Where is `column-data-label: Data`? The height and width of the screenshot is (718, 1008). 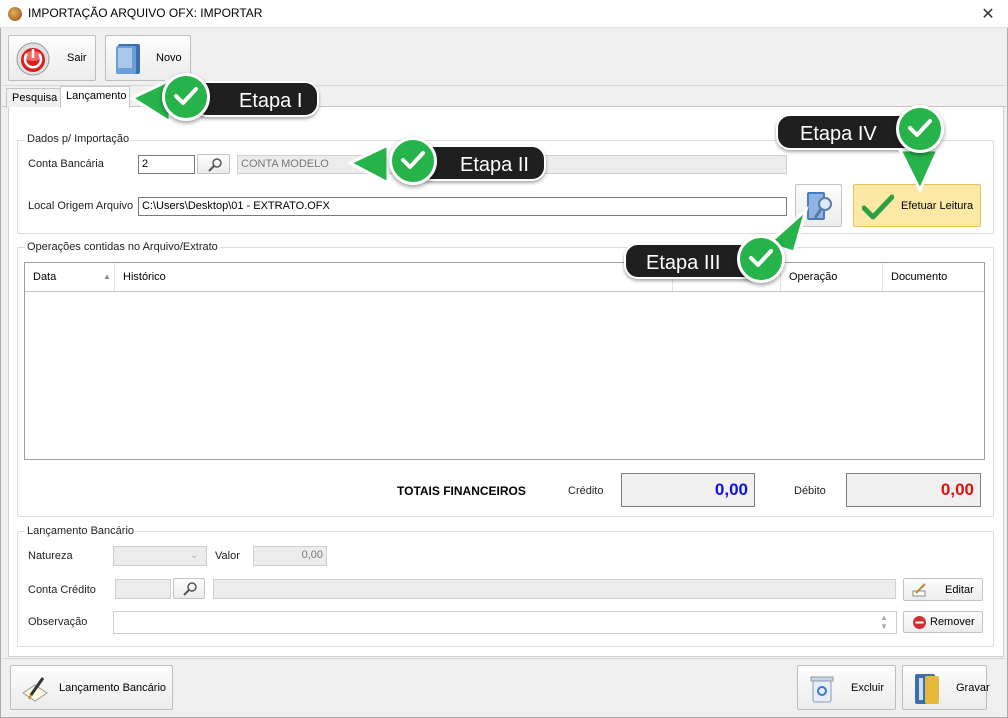 column-data-label: Data is located at coordinates (45, 277).